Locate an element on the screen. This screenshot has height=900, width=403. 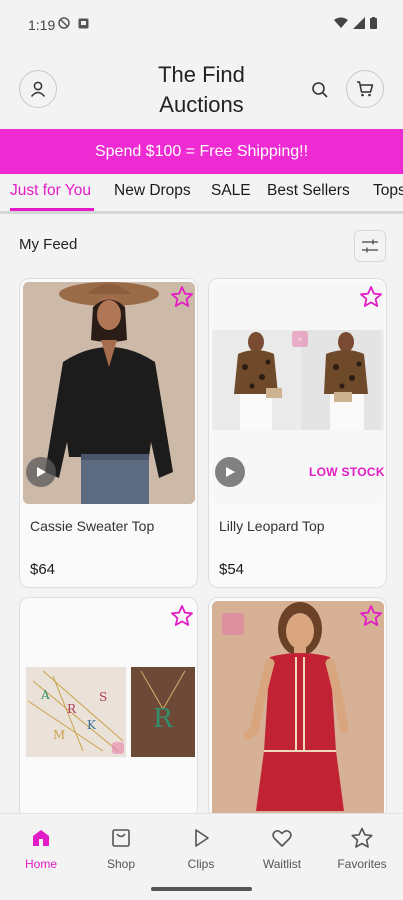
tab-just-for-you: Just for You is located at coordinates (50, 191).